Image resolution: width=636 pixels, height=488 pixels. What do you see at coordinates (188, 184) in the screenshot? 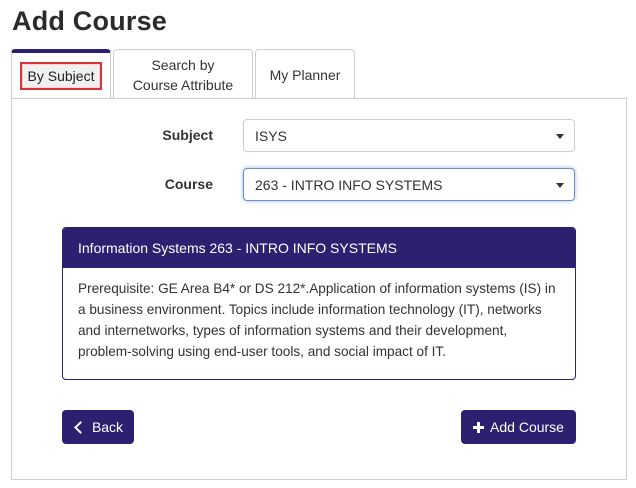
I see `course-label: Course` at bounding box center [188, 184].